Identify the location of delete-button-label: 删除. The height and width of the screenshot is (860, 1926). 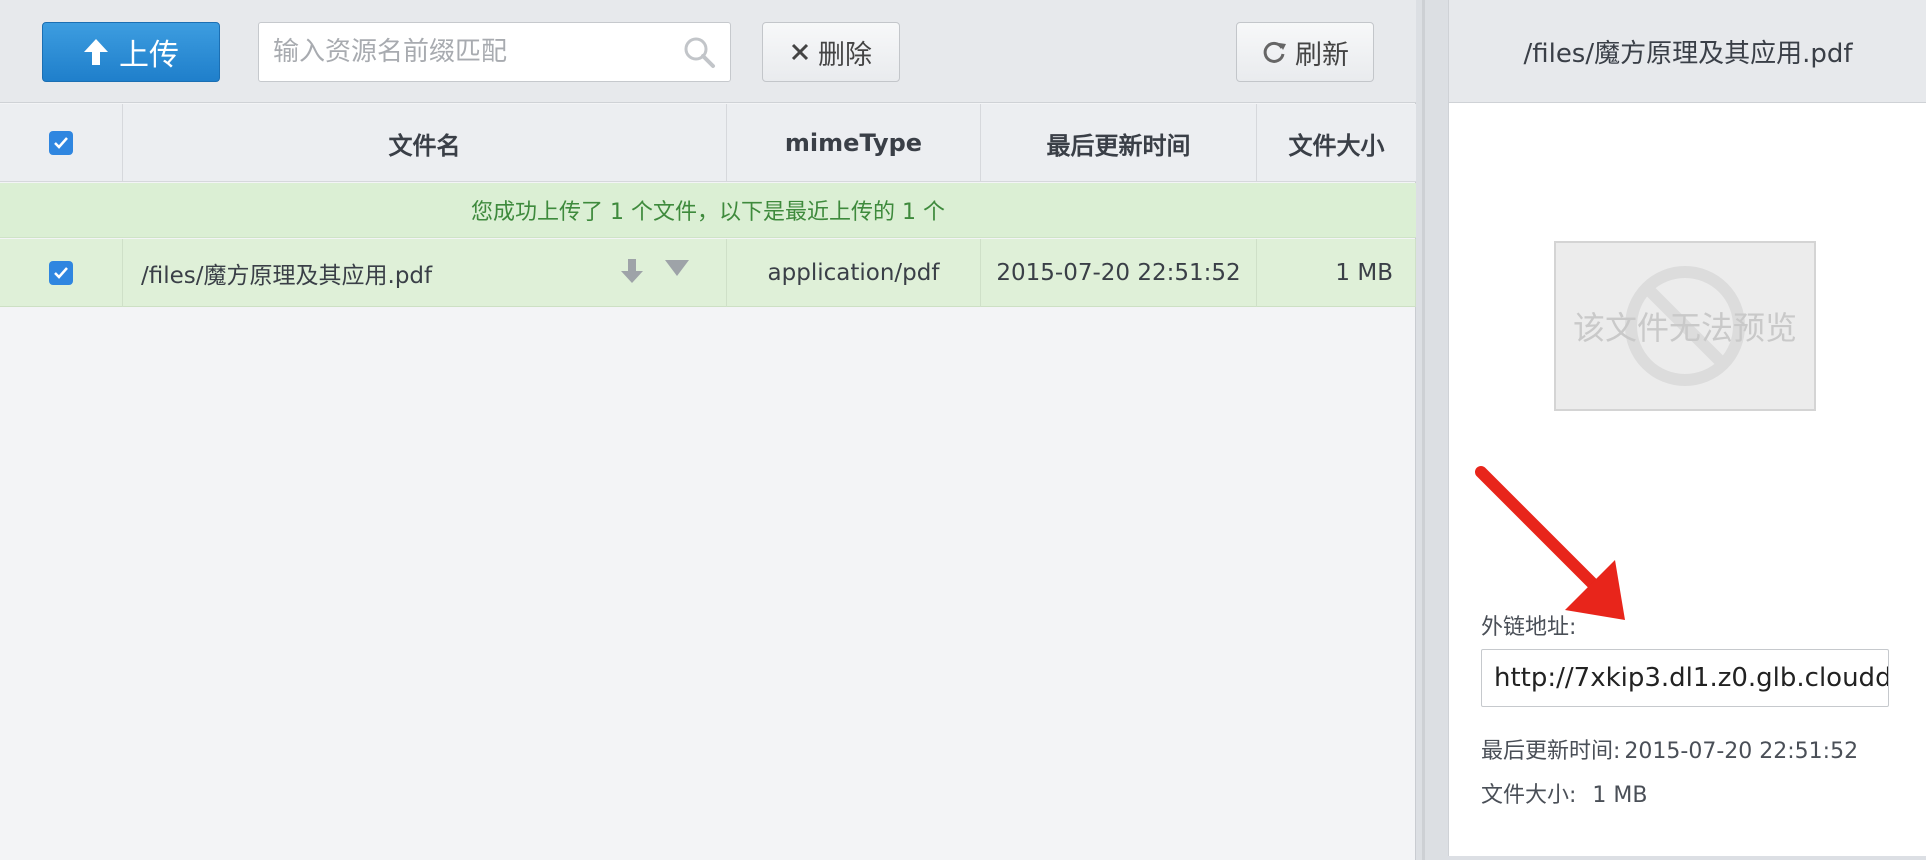
(845, 55).